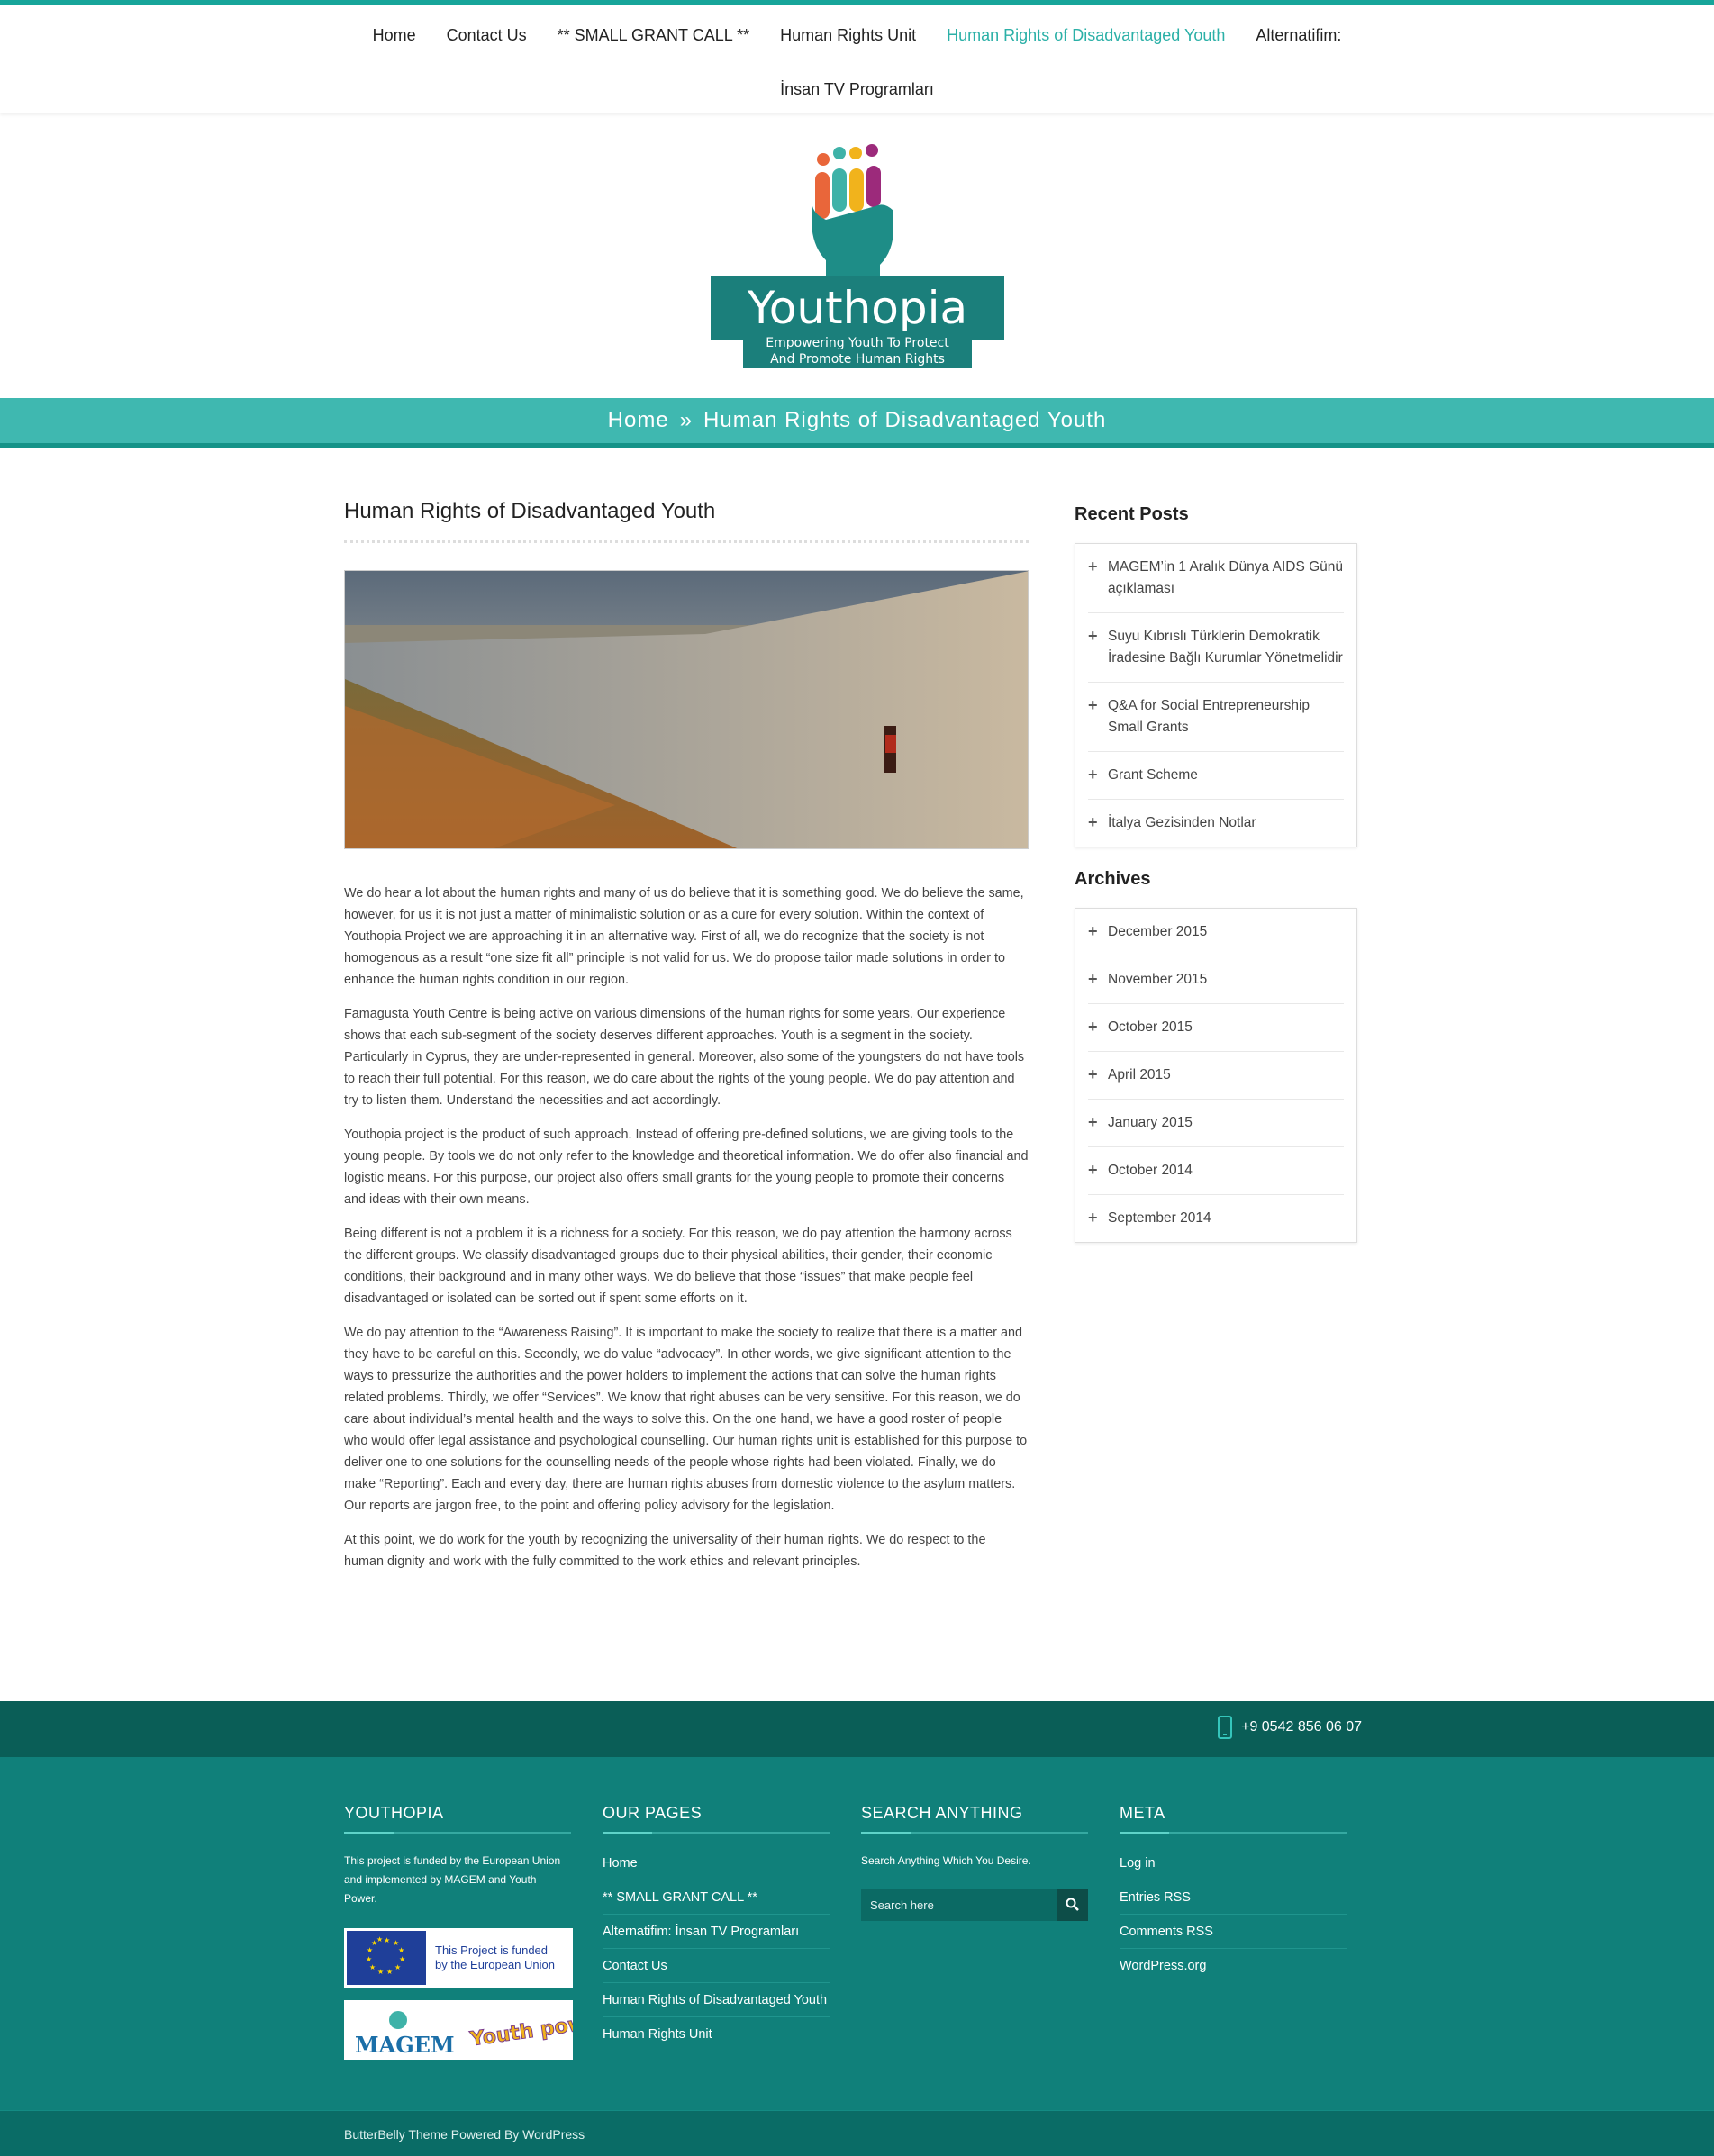 This screenshot has height=2156, width=1714. I want to click on magem-logo-text: MAGEM, so click(405, 2045).